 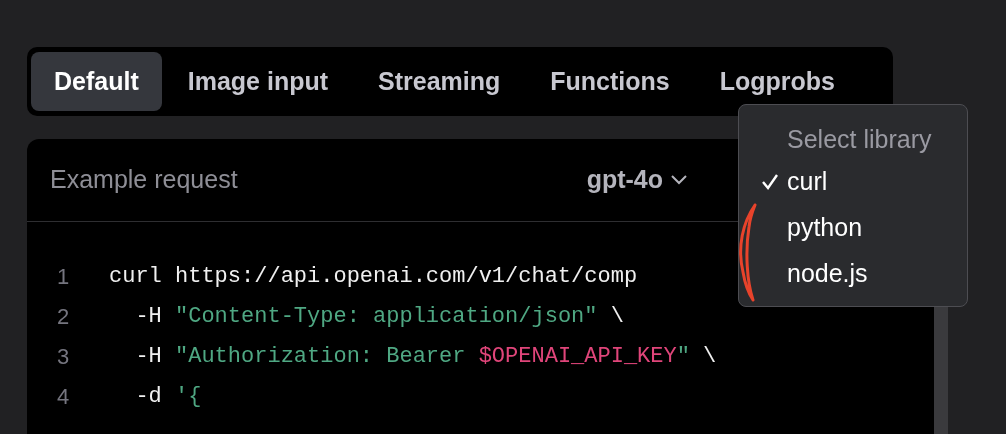 What do you see at coordinates (168, 397) in the screenshot?
I see `code-line: -d '{` at bounding box center [168, 397].